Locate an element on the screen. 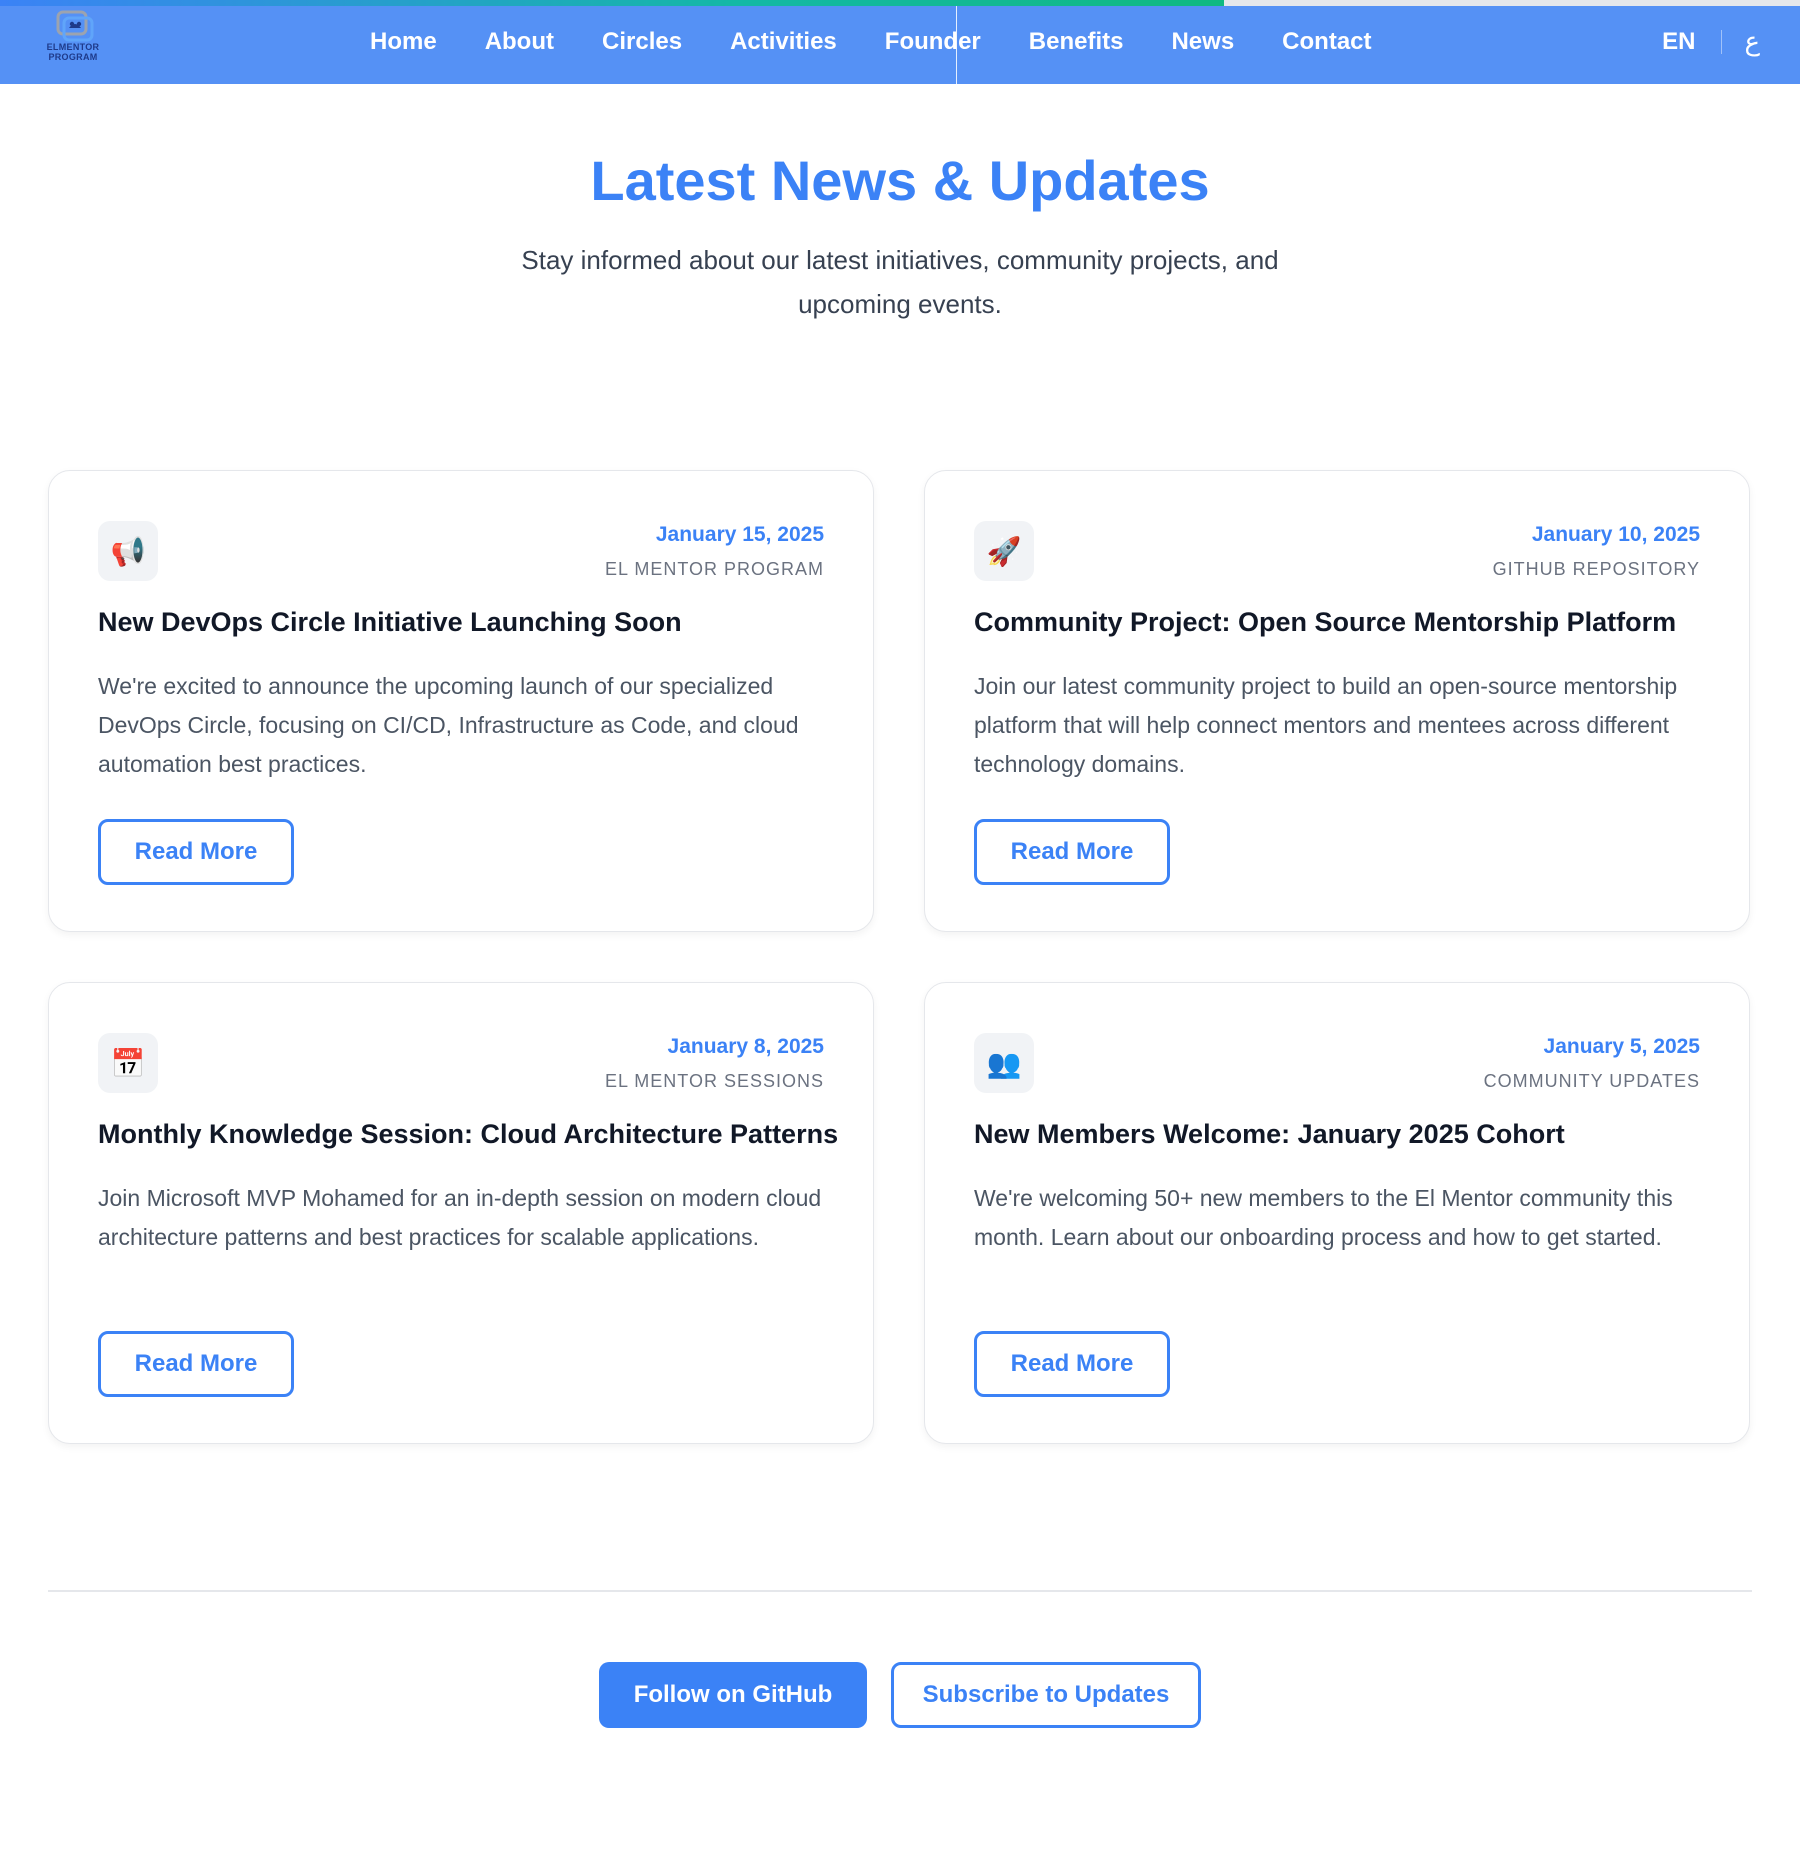 This screenshot has width=1800, height=1874. news-actions: Follow on GitHub Subscribe to Updates is located at coordinates (900, 1695).